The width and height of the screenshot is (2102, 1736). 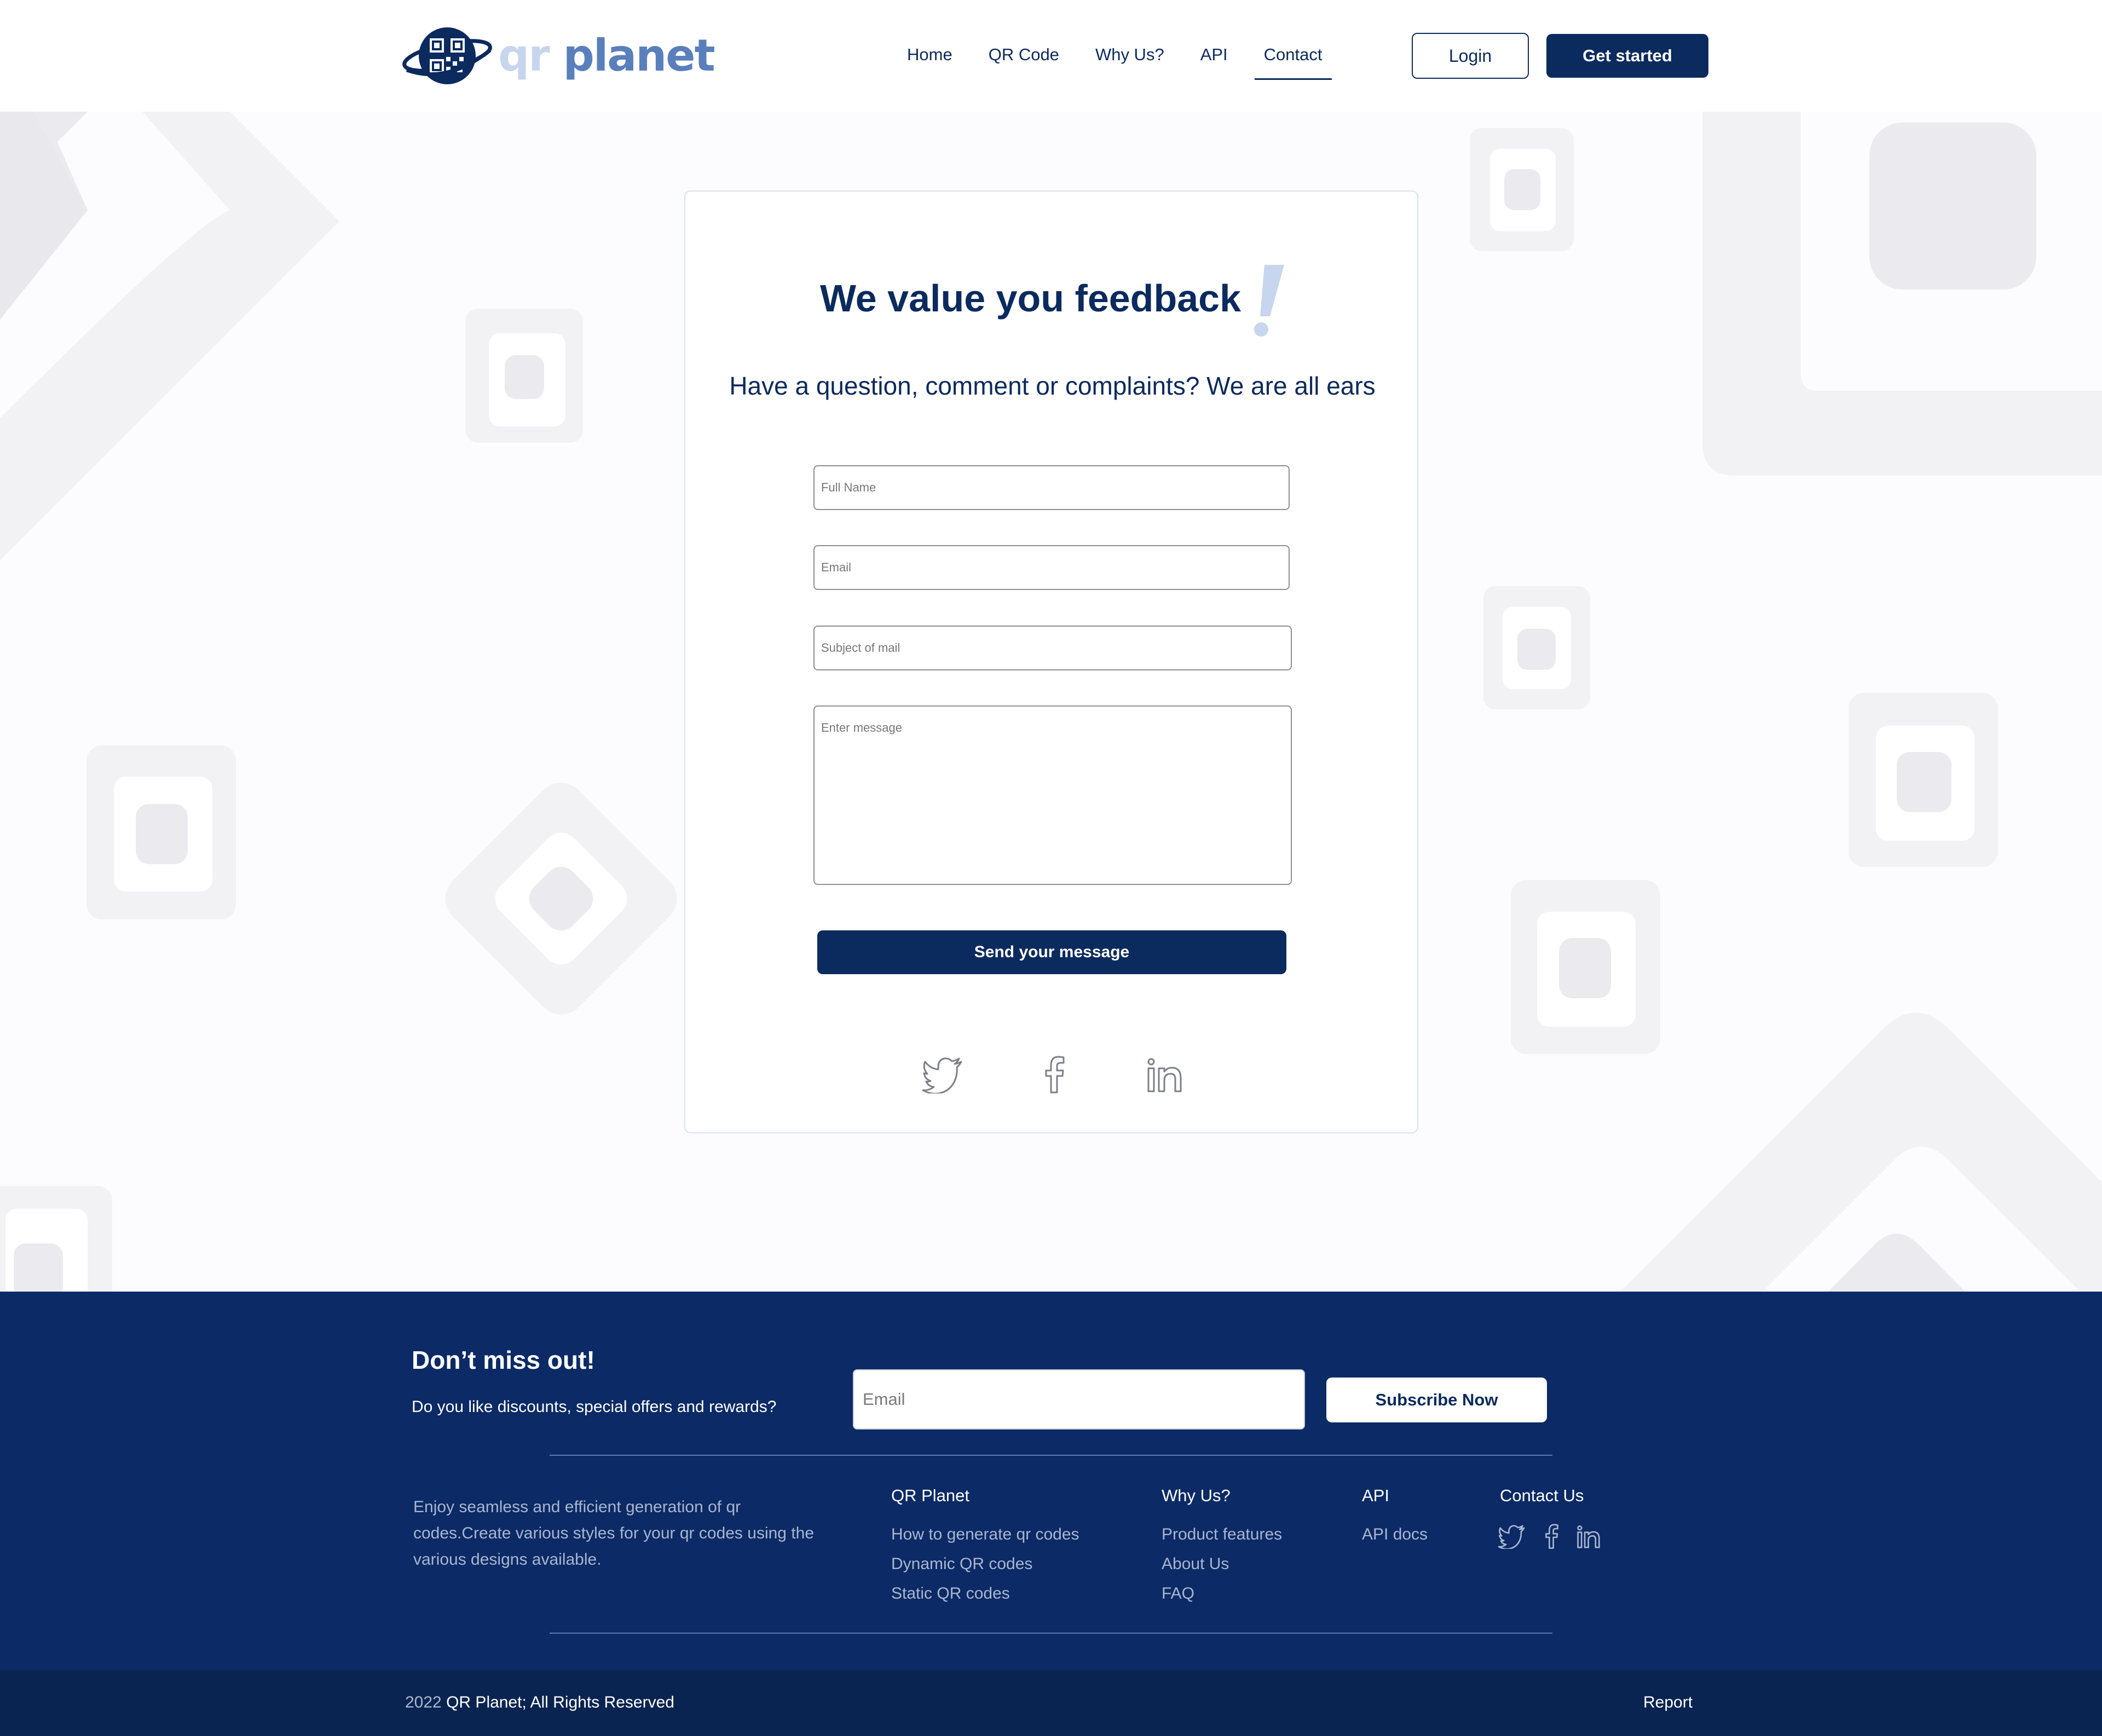 What do you see at coordinates (930, 1495) in the screenshot?
I see `footer-col-title: QR Planet` at bounding box center [930, 1495].